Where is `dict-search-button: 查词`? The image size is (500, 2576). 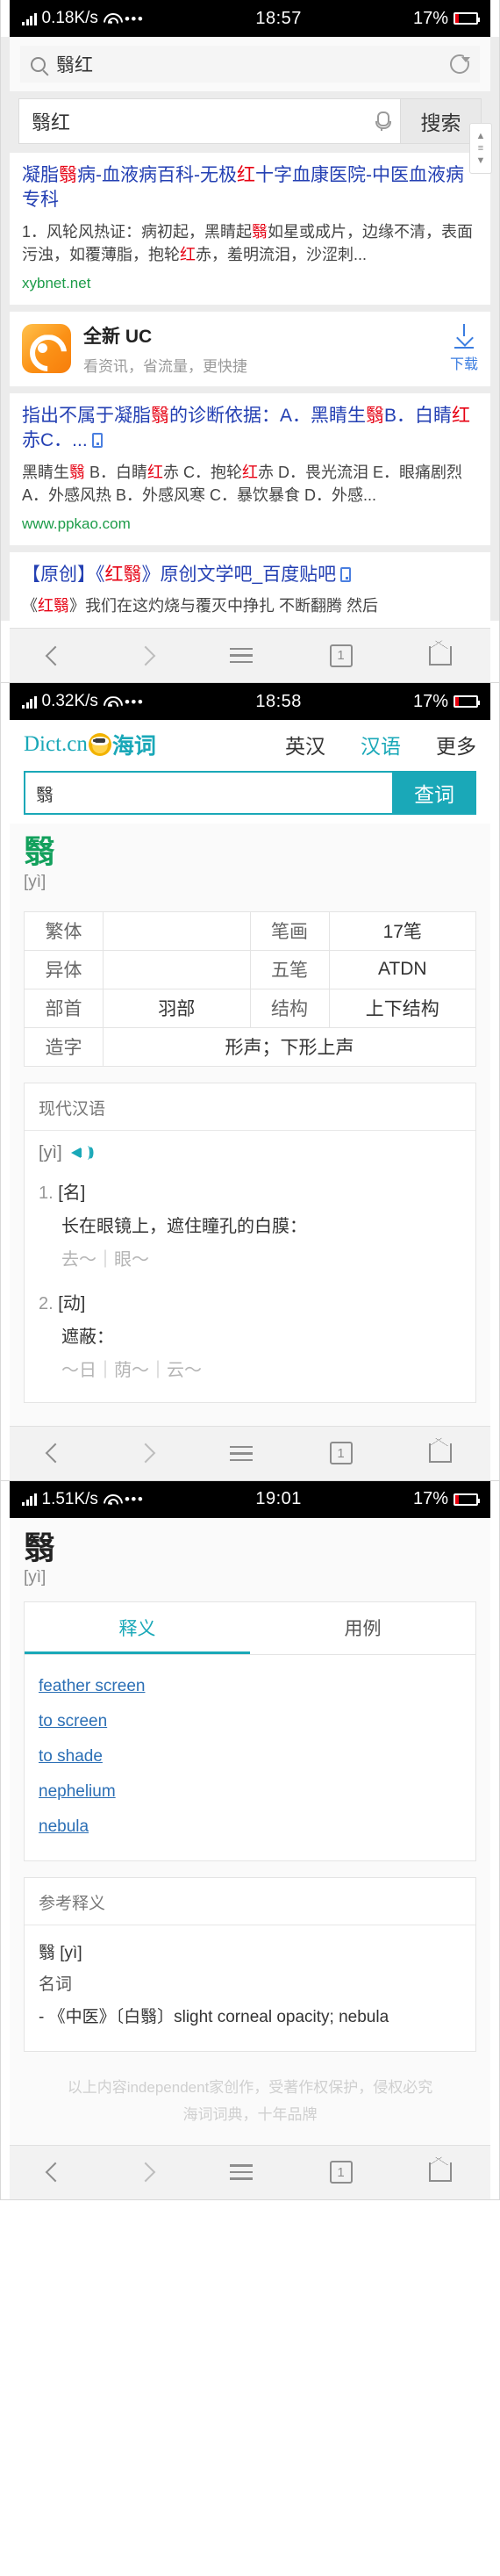
dict-search-button: 查词 is located at coordinates (434, 793).